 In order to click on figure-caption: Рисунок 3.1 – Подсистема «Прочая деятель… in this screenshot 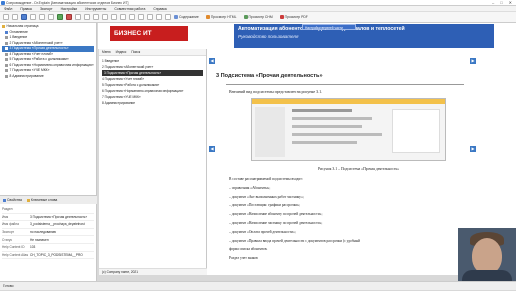, I will do `click(359, 169)`.